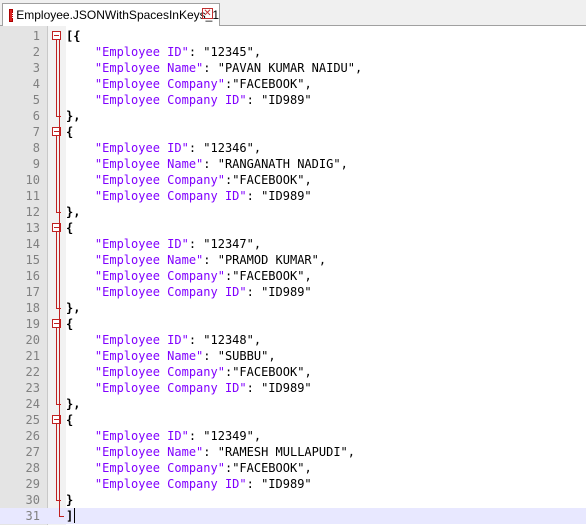 The image size is (586, 525). I want to click on line-number: 8, so click(36, 148).